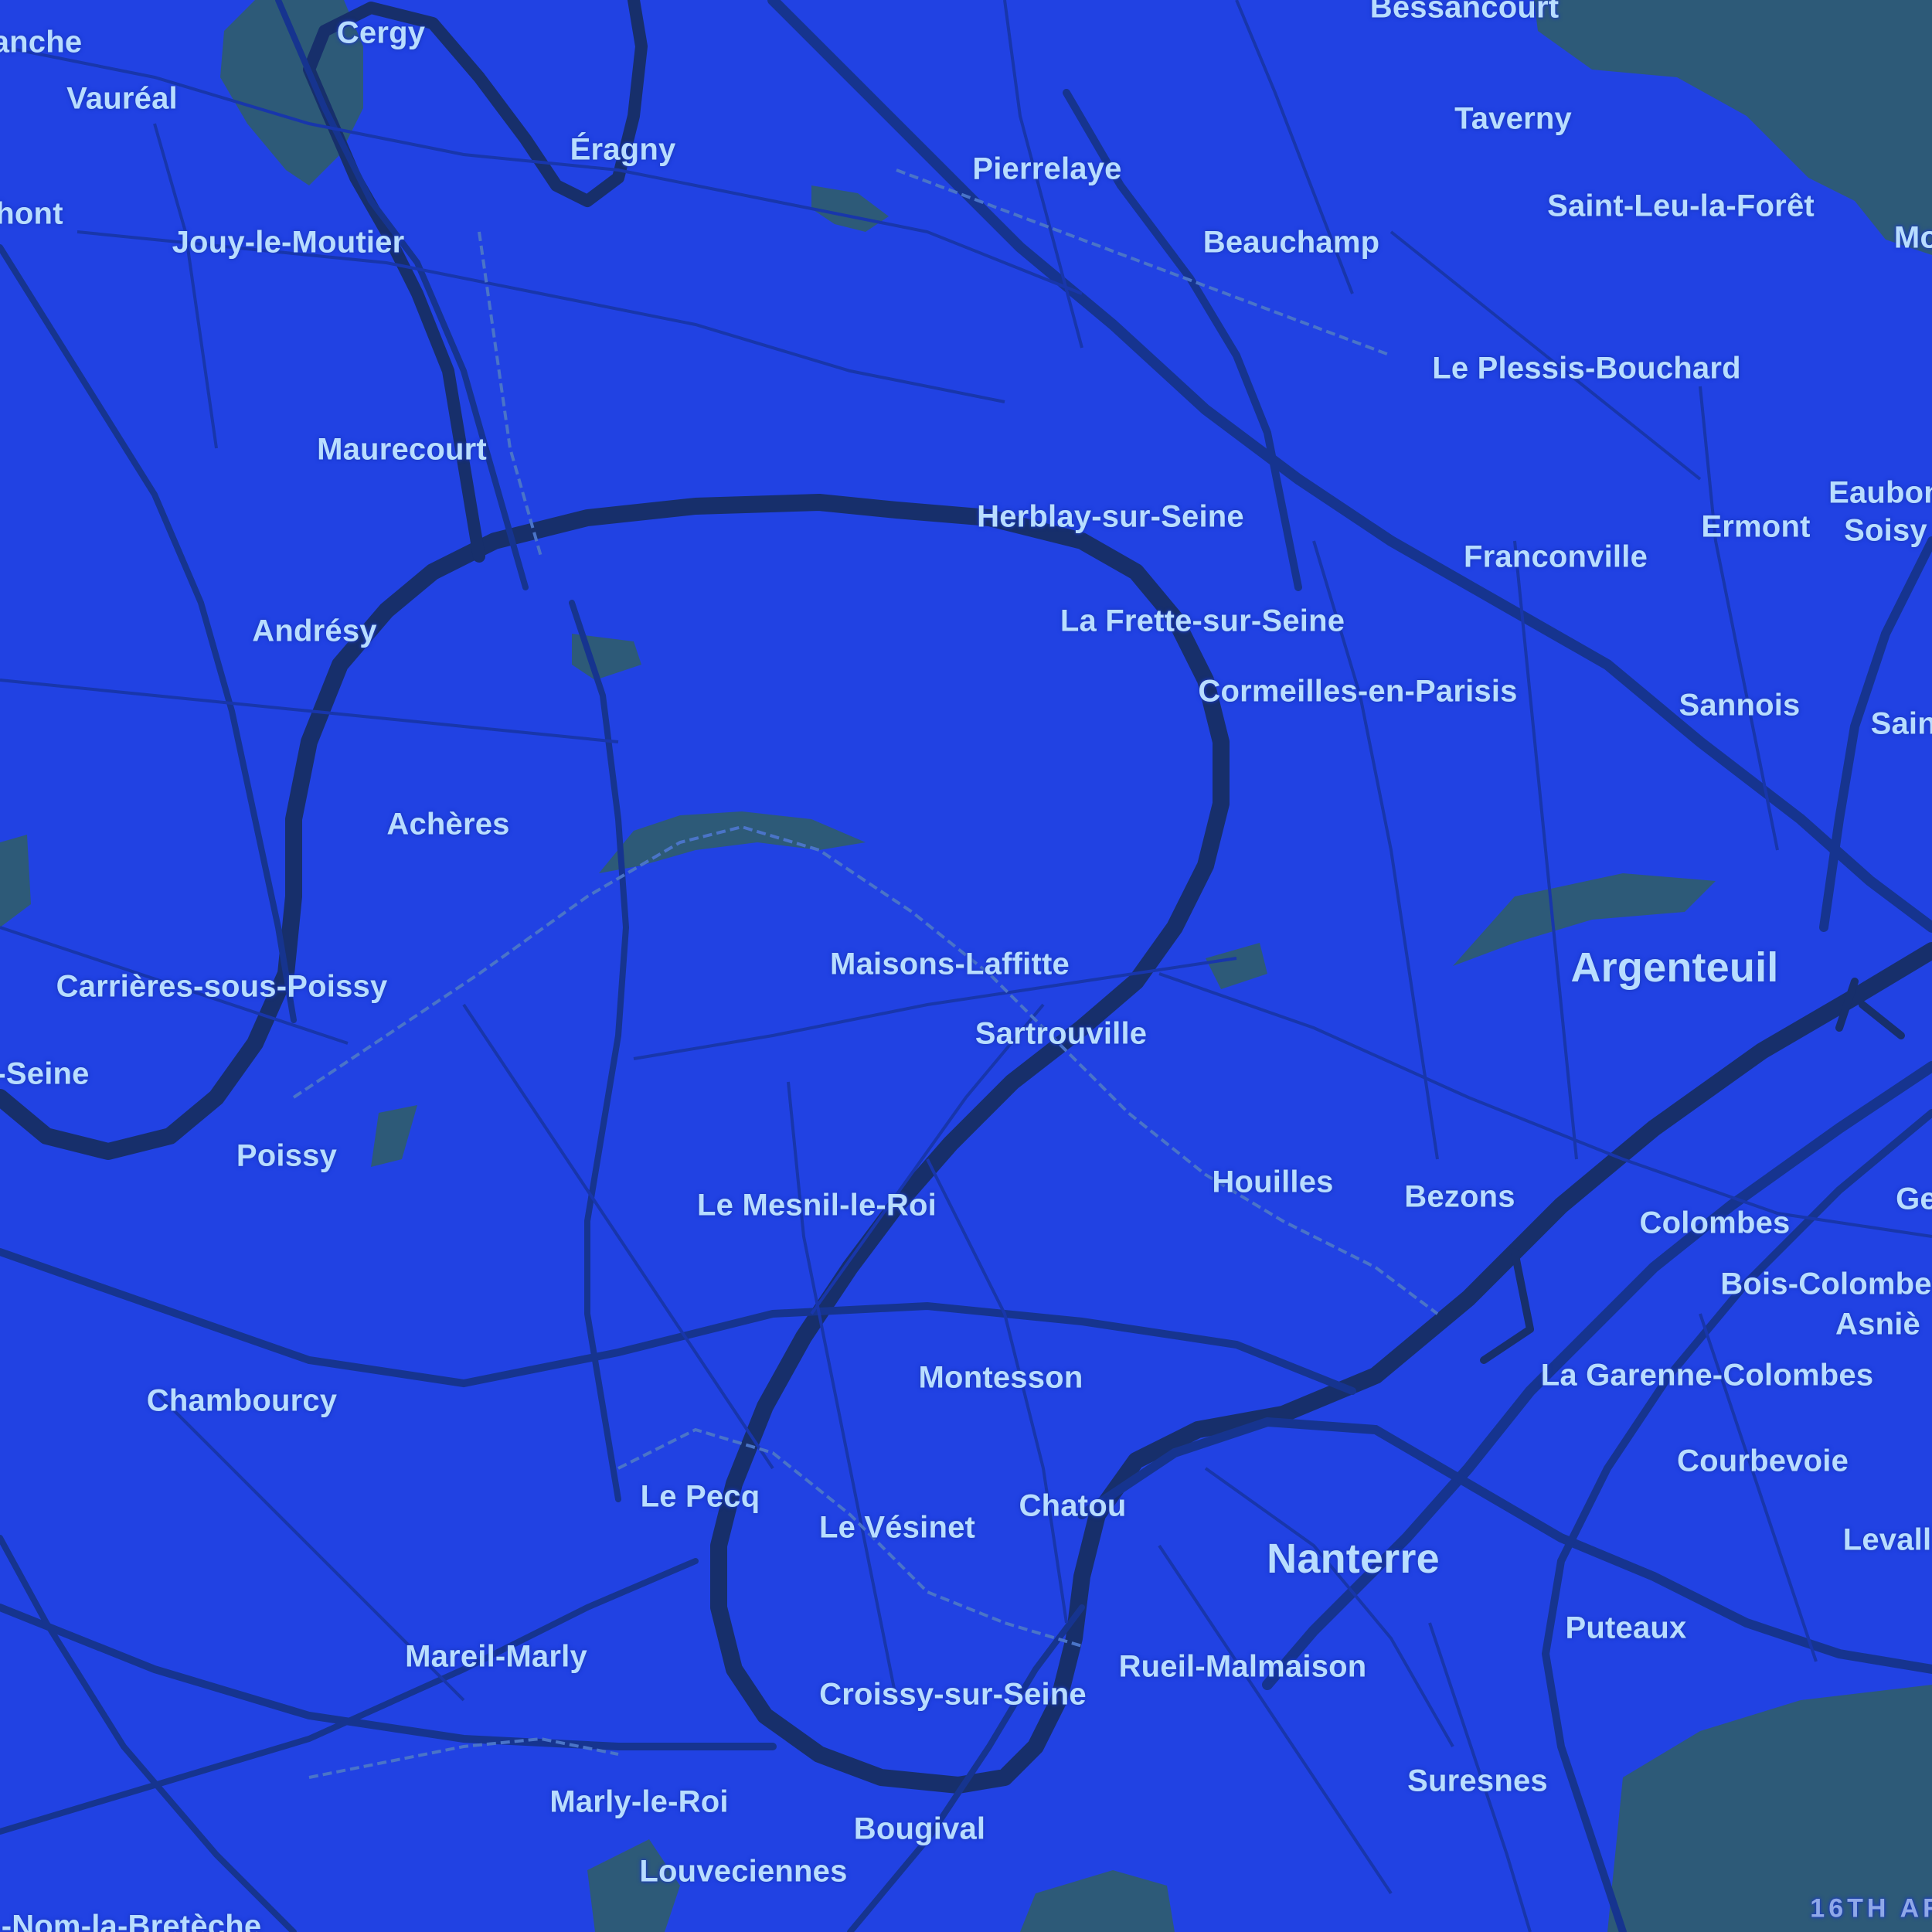  I want to click on place-label-courbevoie: Courbevoie, so click(1763, 1461).